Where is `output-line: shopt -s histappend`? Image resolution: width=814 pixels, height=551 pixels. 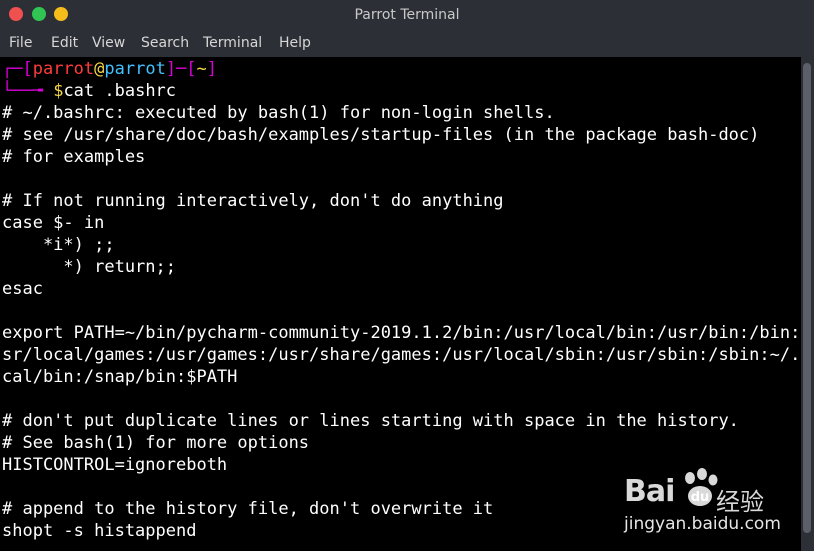
output-line: shopt -s histappend is located at coordinates (99, 531).